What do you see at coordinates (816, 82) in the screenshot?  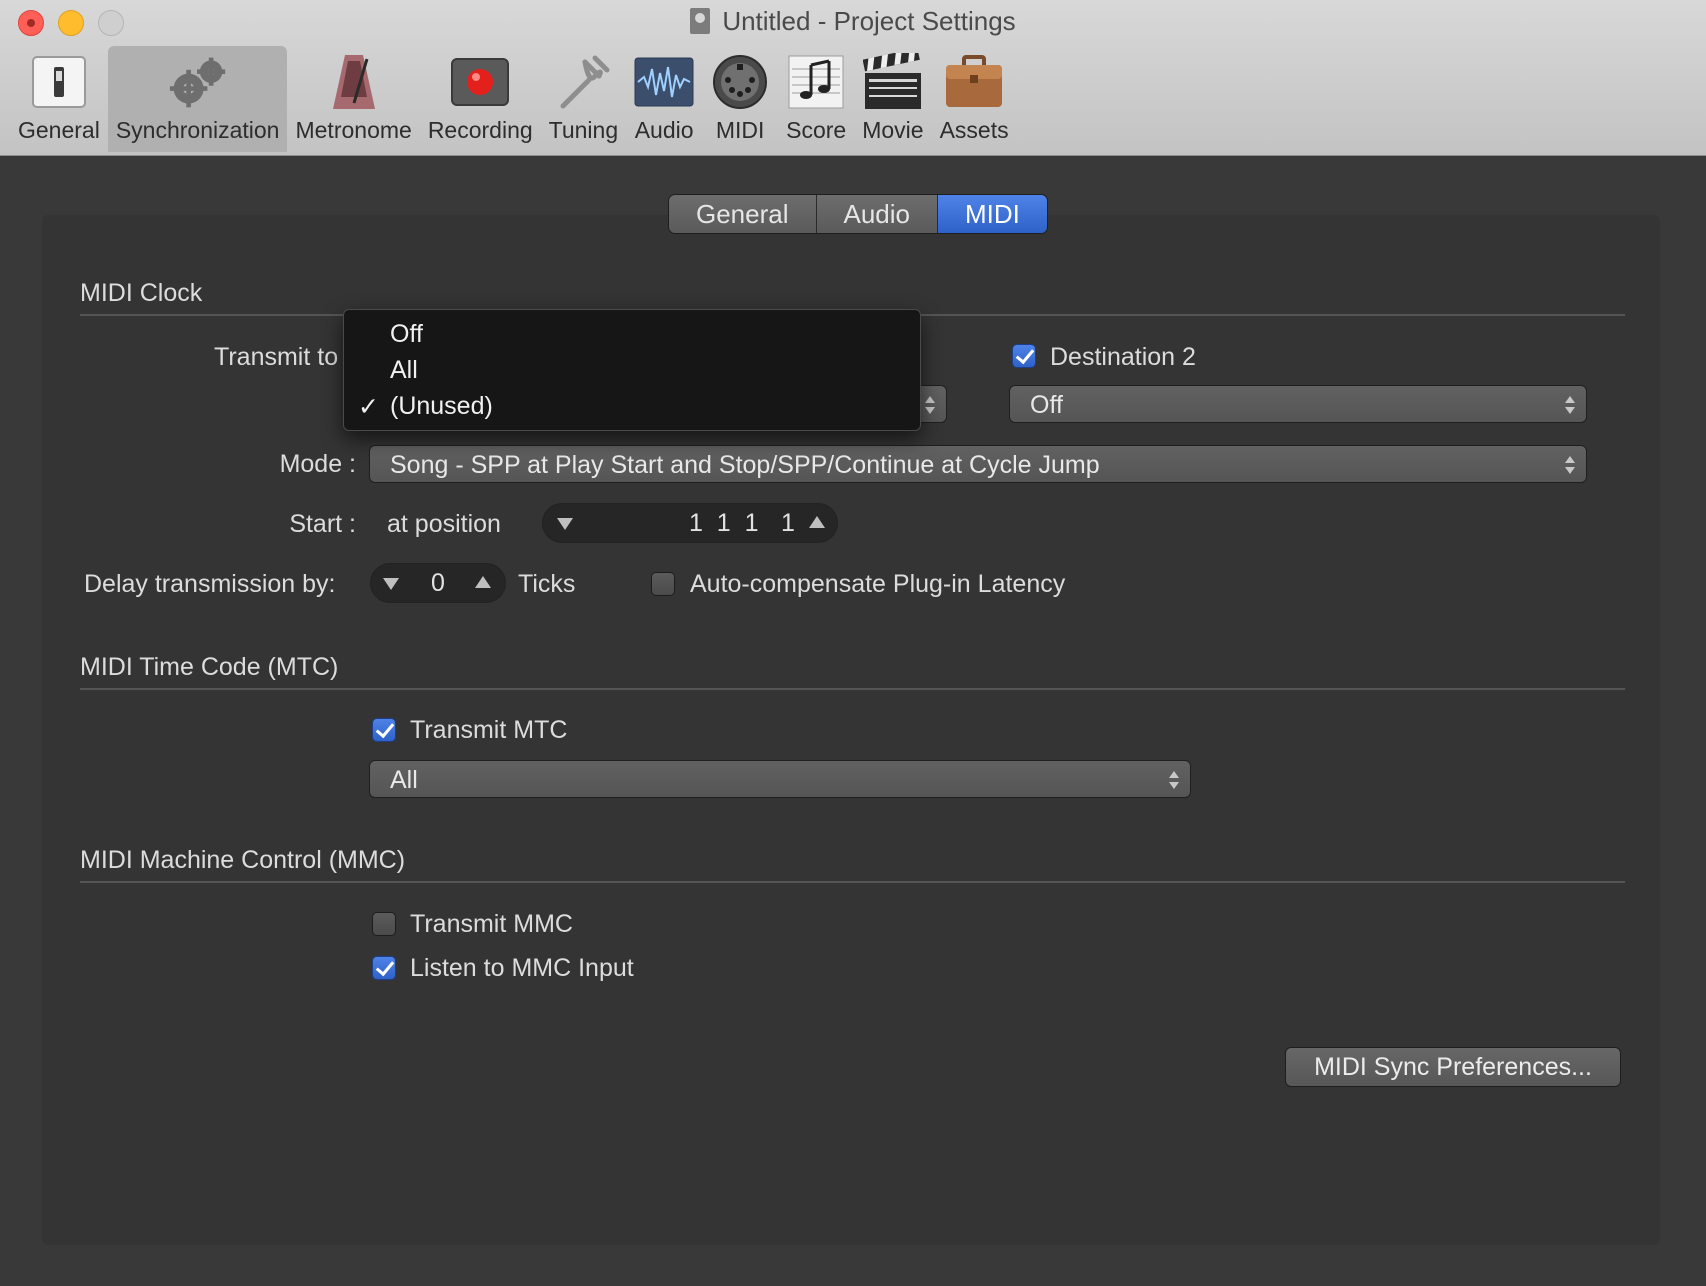 I see `score-icon` at bounding box center [816, 82].